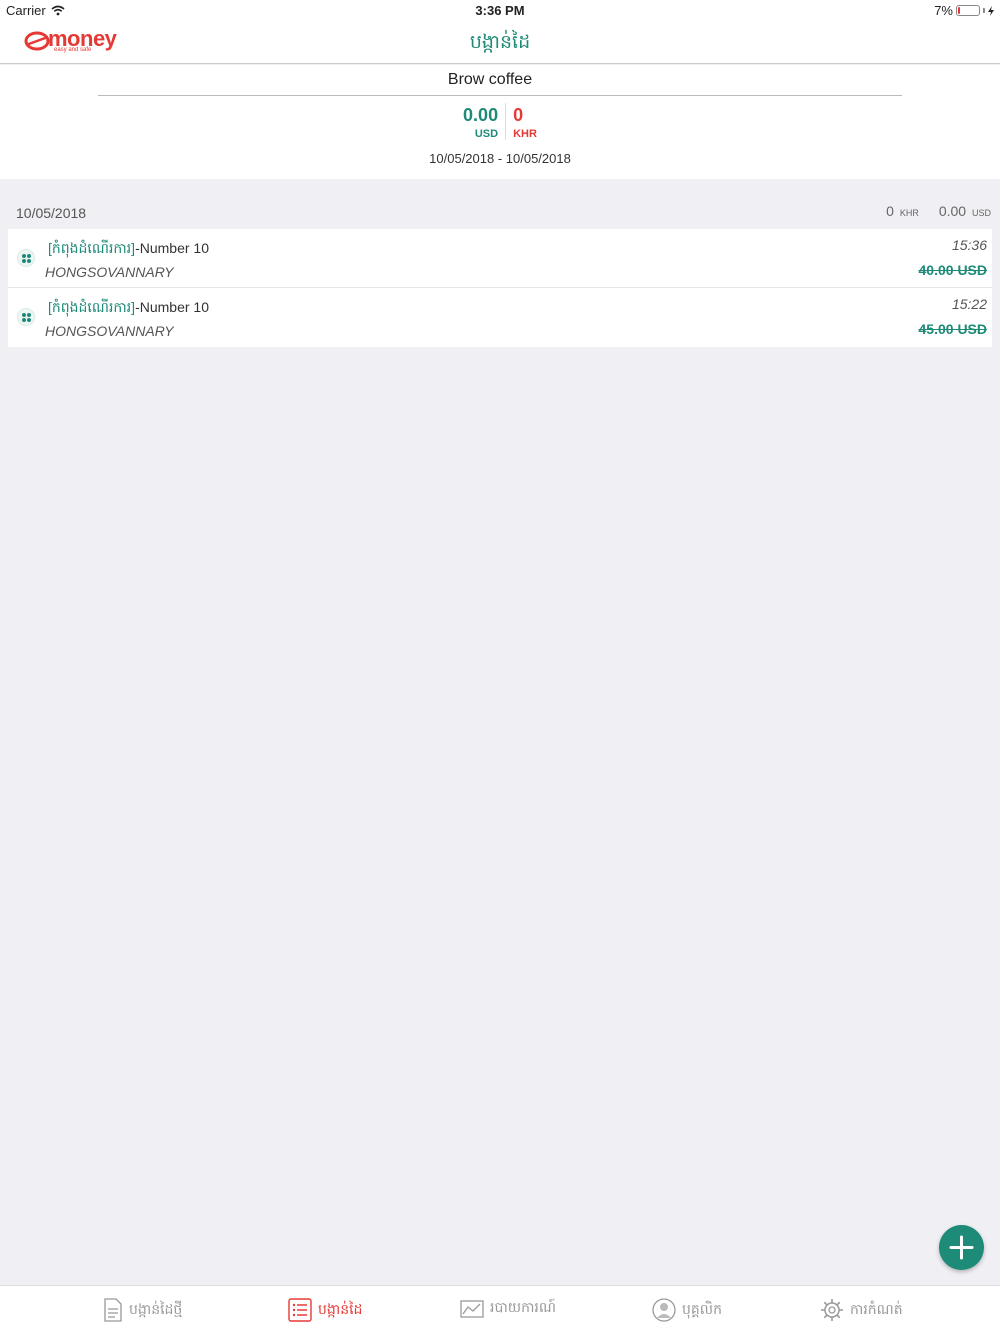 Image resolution: width=1000 pixels, height=1334 pixels. Describe the element at coordinates (702, 1308) in the screenshot. I see `tab-label: បុគ្គលិក` at that location.